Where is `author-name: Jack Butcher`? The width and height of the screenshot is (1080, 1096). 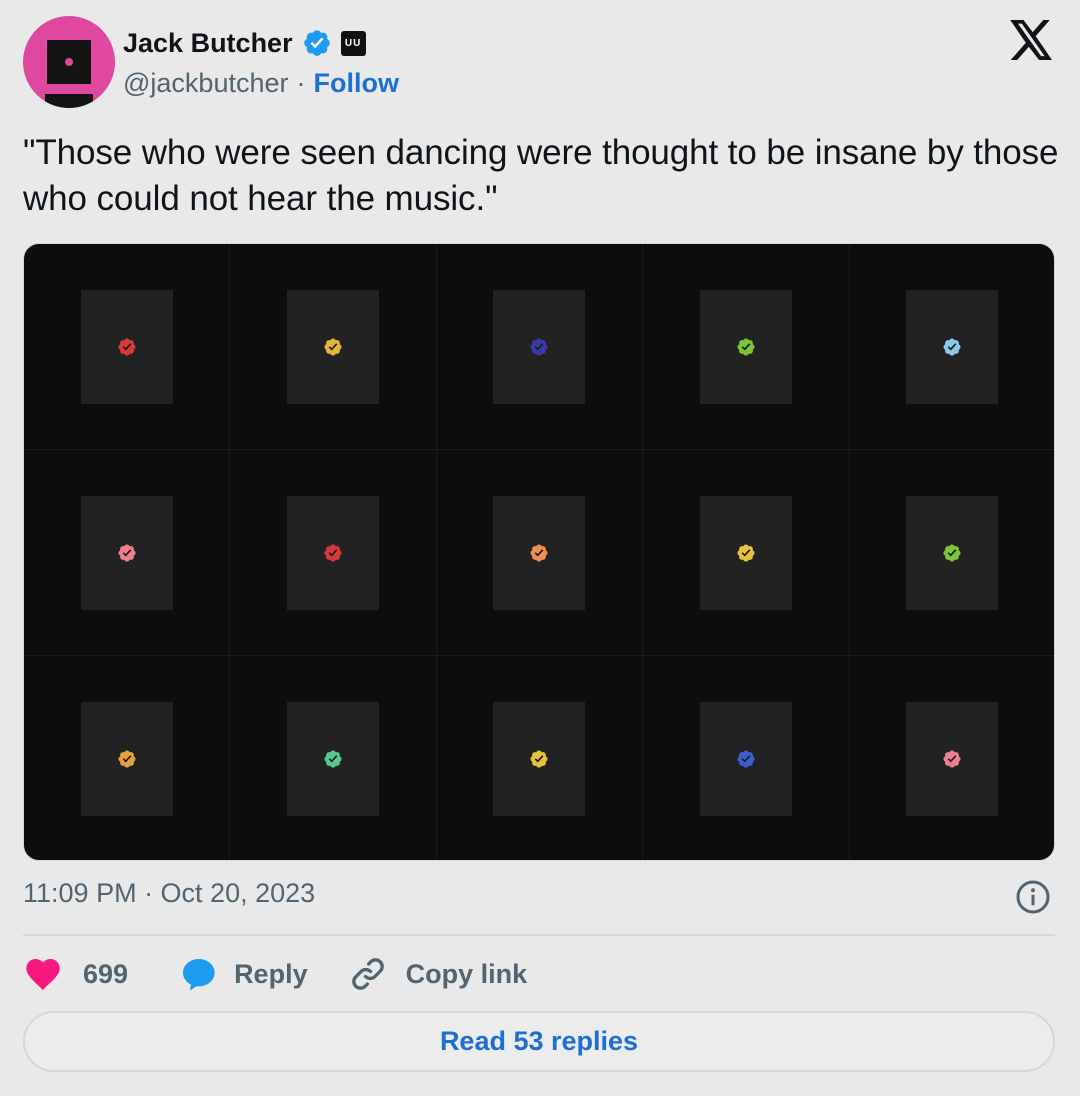 author-name: Jack Butcher is located at coordinates (208, 43).